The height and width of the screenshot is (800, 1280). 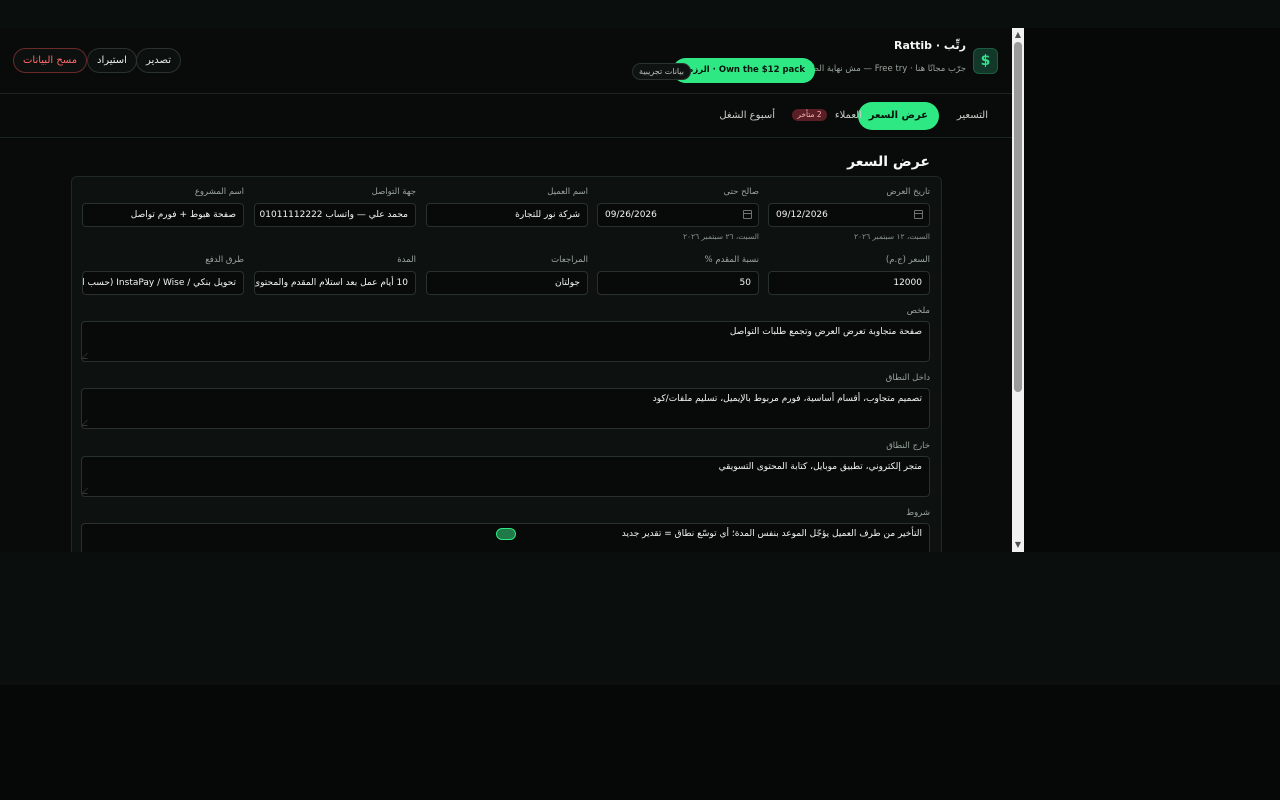 I want to click on scroll-up-icon: ▲, so click(x=1018, y=35).